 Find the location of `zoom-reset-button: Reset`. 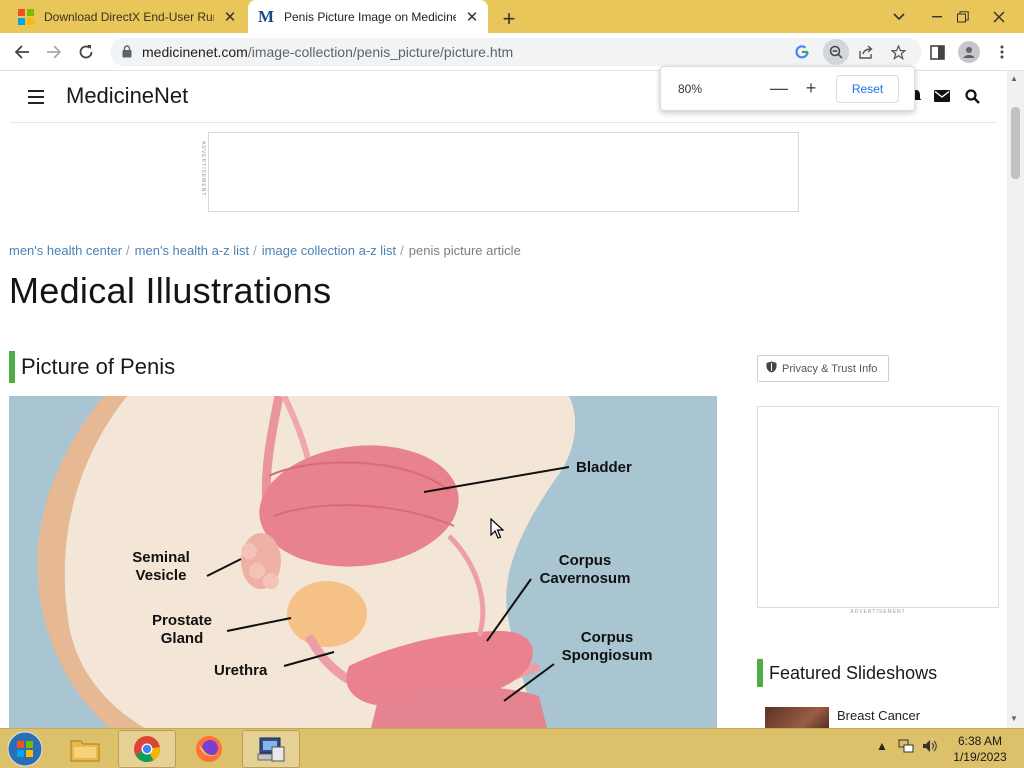

zoom-reset-button: Reset is located at coordinates (867, 89).